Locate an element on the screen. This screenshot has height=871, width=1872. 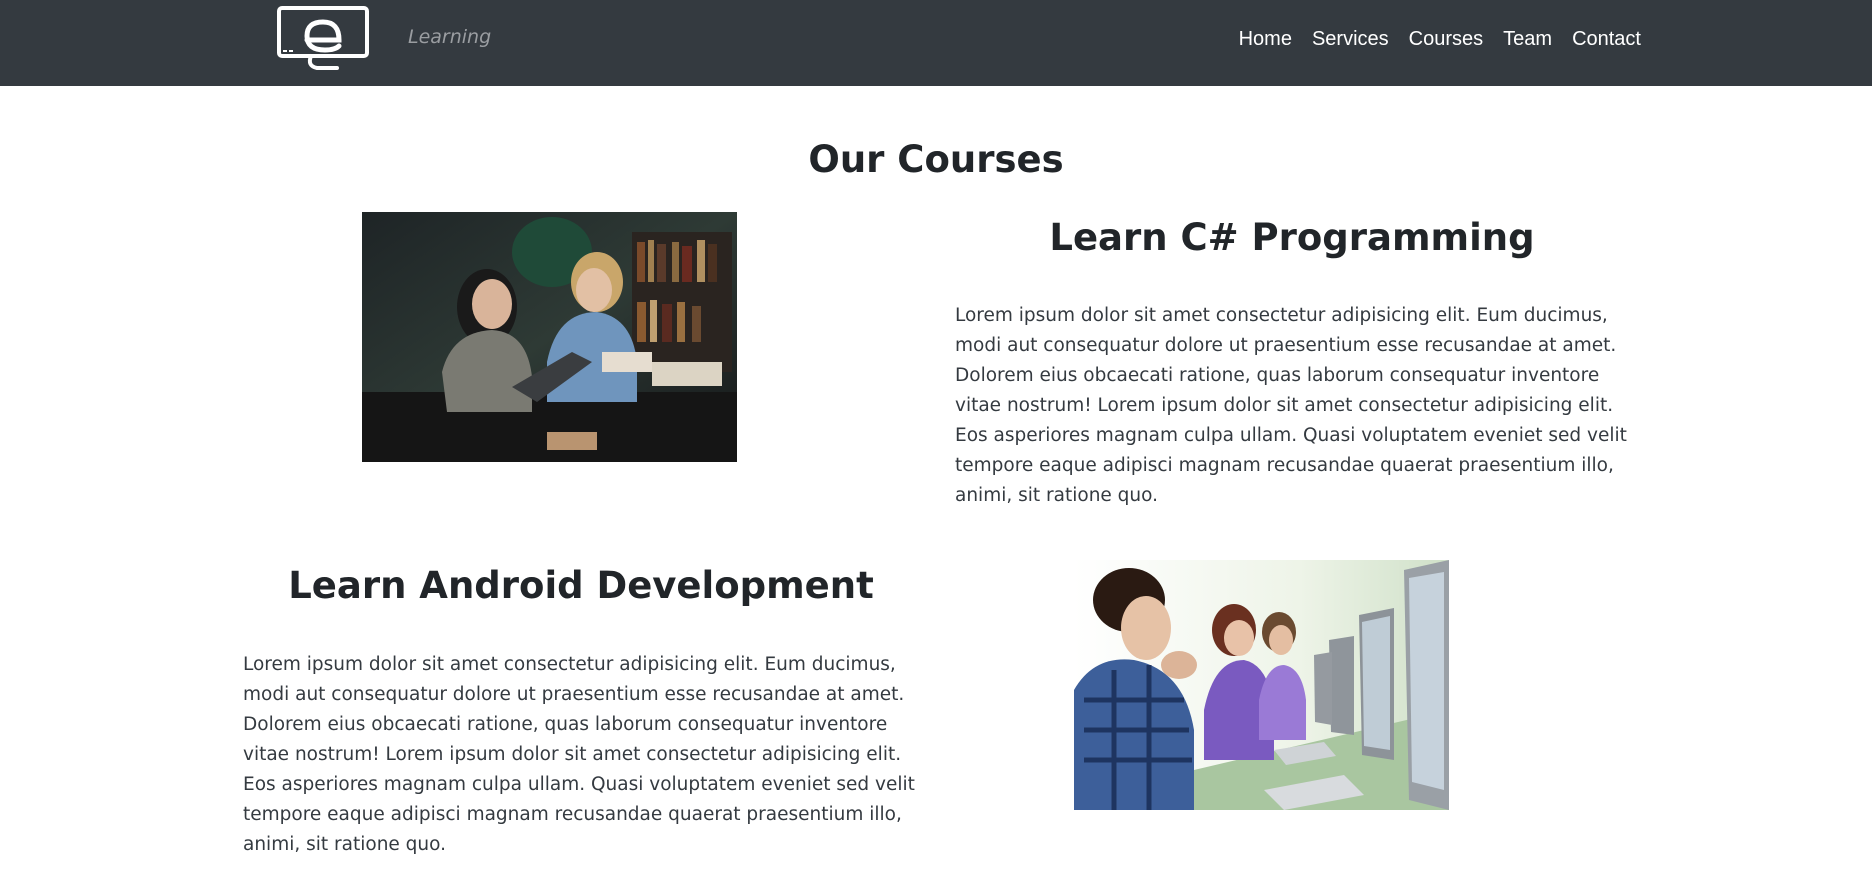
brand-tagline: Learning is located at coordinates (450, 37).